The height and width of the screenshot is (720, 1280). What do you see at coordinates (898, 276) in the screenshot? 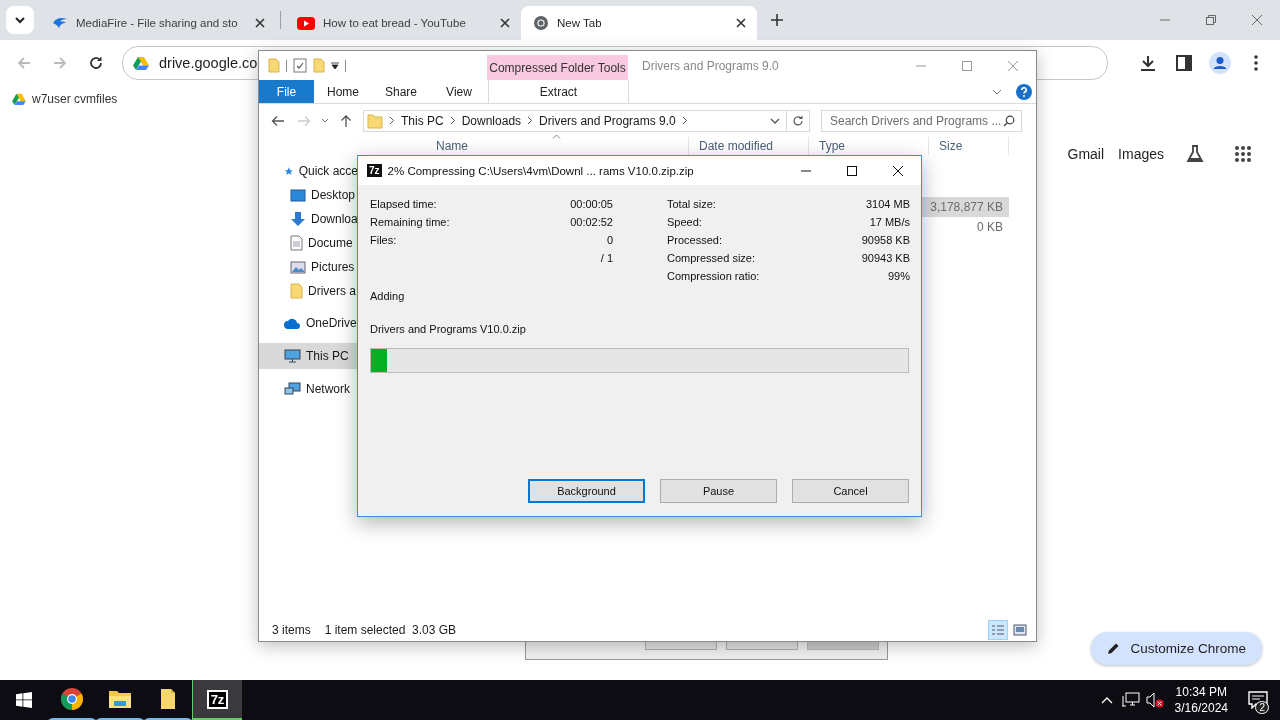
I see `stat-value: 99%` at bounding box center [898, 276].